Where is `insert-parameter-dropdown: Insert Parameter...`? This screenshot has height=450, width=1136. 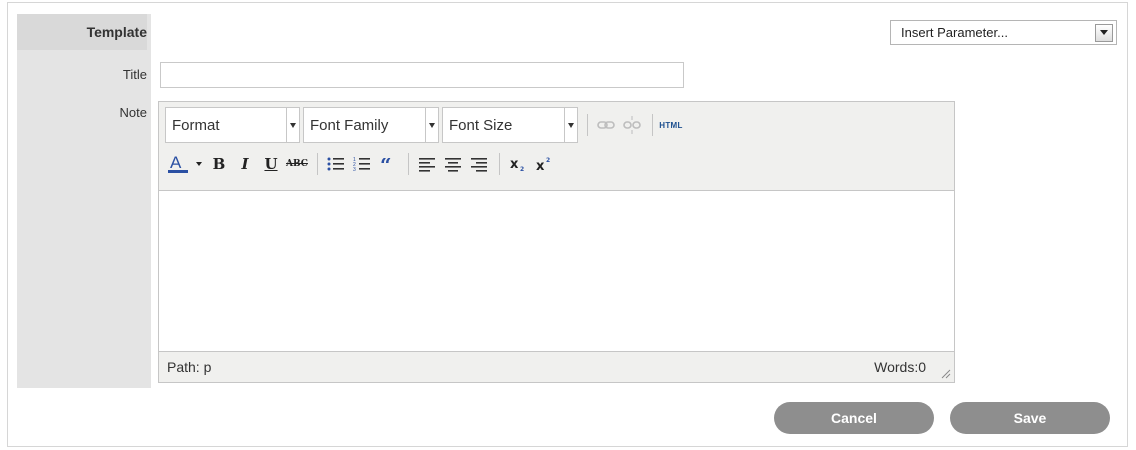 insert-parameter-dropdown: Insert Parameter... is located at coordinates (1003, 32).